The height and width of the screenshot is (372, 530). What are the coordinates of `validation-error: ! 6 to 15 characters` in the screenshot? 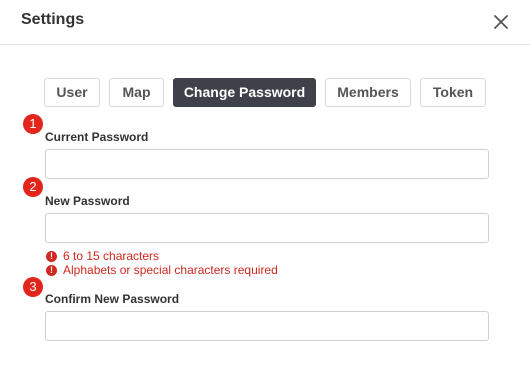 It's located at (102, 256).